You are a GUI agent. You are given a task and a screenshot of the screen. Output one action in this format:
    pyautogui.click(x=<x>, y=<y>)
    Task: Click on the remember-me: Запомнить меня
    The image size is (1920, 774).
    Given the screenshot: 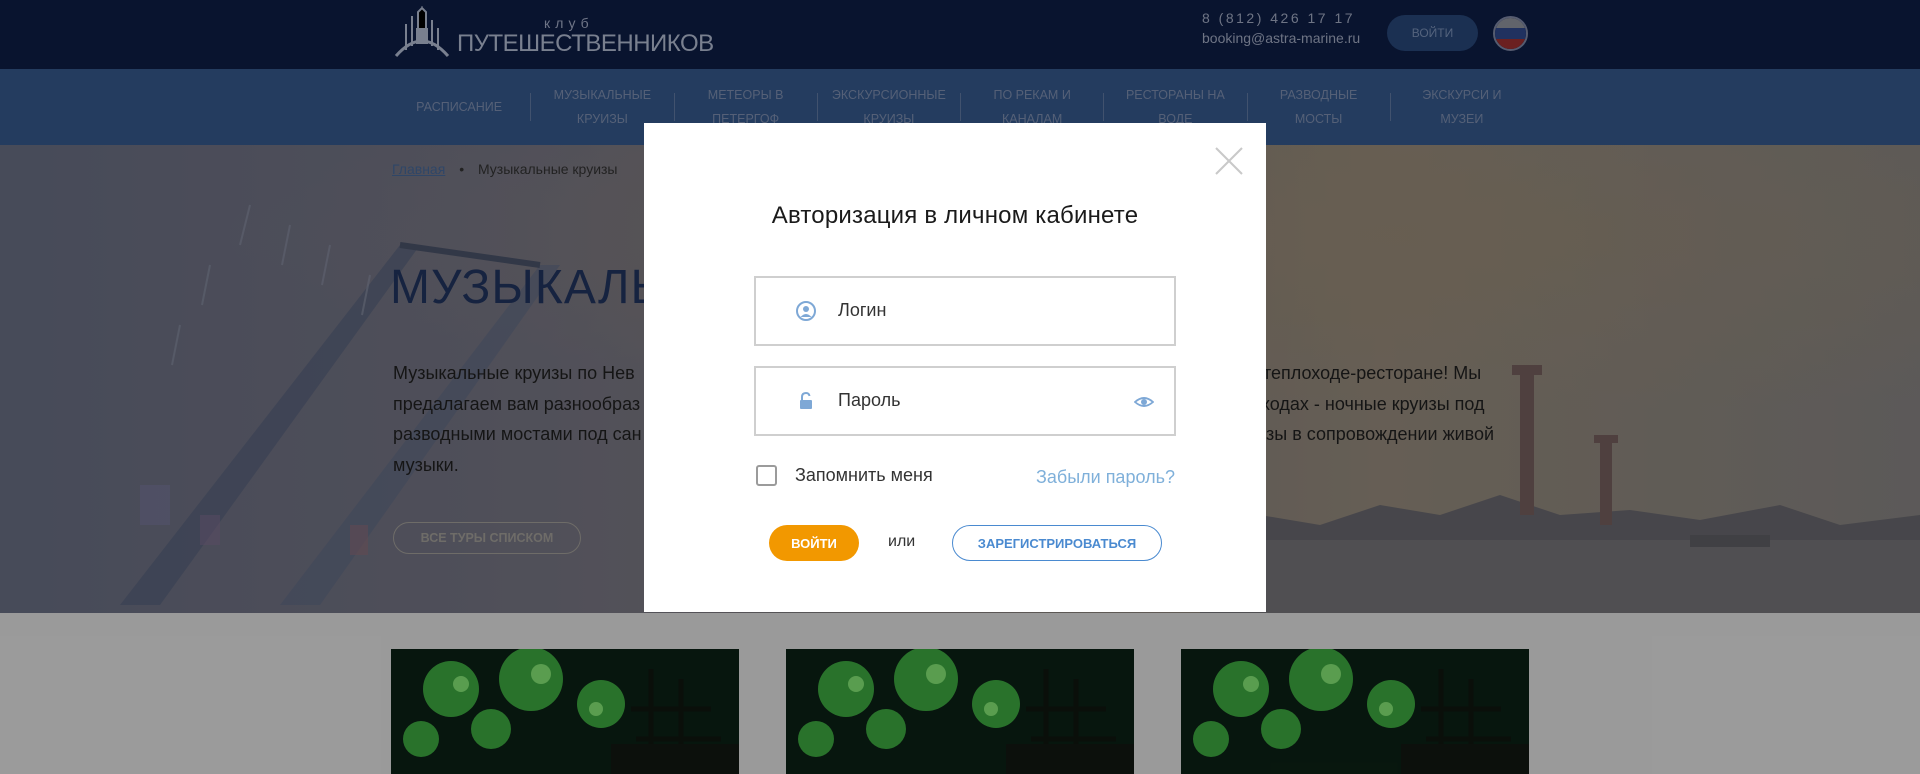 What is the action you would take?
    pyautogui.click(x=844, y=475)
    